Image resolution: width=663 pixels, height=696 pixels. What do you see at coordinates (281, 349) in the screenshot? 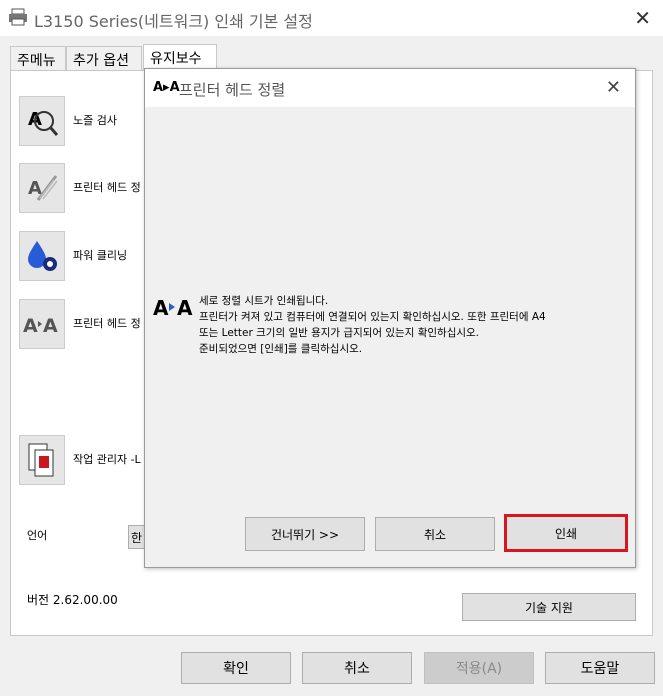
I see `message-line: 준비되었으면 [인쇄]를 클릭하십시오.` at bounding box center [281, 349].